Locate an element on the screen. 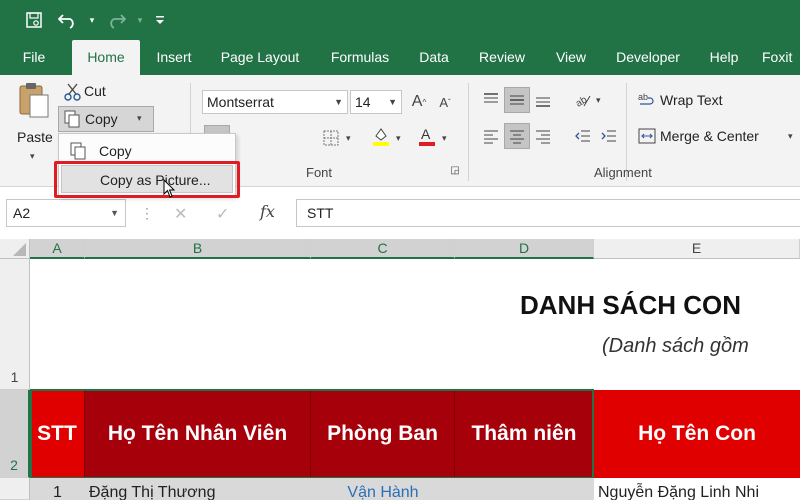 The image size is (800, 500). wrap-text-button: ab Wrap Text is located at coordinates (696, 101).